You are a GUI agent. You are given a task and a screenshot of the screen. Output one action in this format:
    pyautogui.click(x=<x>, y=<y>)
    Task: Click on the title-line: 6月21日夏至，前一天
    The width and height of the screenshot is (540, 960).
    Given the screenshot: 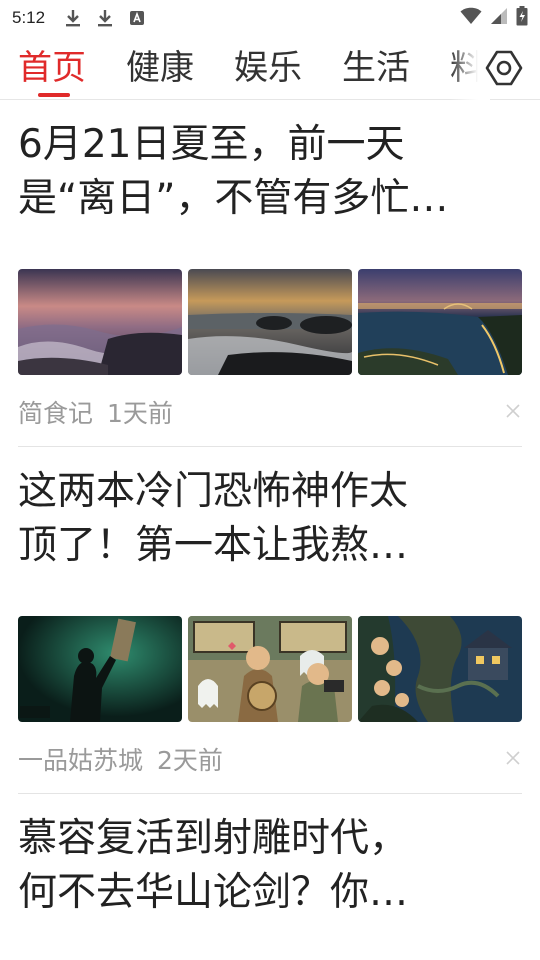 What is the action you would take?
    pyautogui.click(x=211, y=144)
    